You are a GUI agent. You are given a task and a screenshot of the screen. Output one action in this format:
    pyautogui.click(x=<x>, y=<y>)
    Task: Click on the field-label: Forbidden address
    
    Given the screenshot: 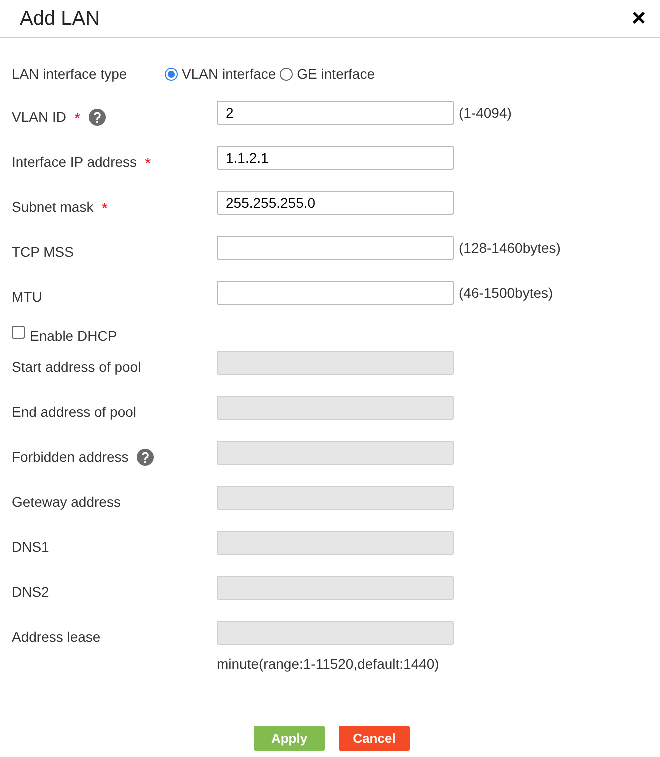 What is the action you would take?
    pyautogui.click(x=70, y=457)
    